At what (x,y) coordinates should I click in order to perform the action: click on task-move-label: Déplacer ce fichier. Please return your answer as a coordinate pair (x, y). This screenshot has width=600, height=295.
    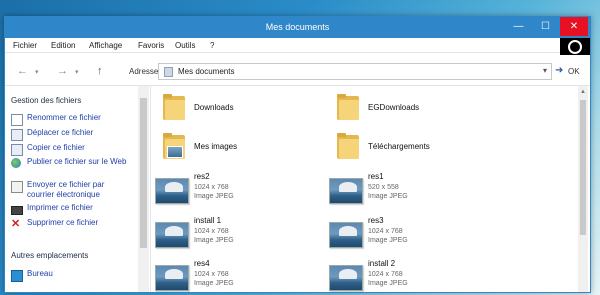
    Looking at the image, I should click on (60, 132).